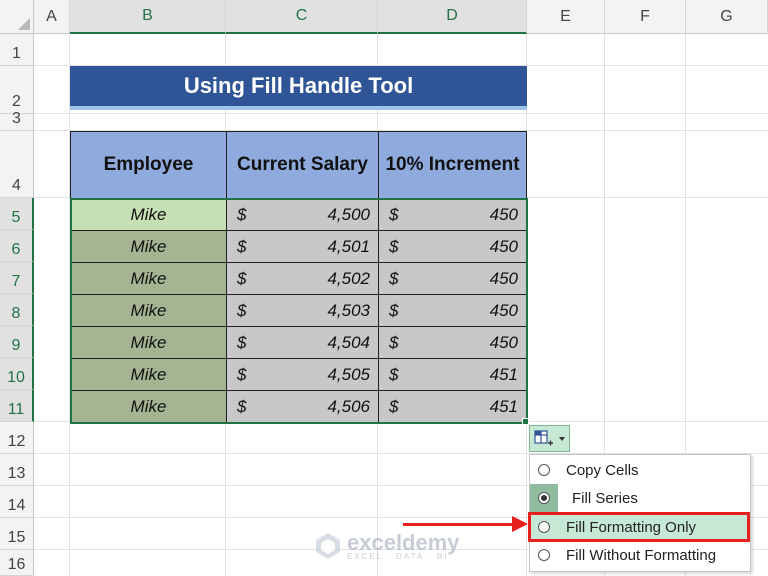 This screenshot has width=768, height=576. I want to click on header-increment: 10% Increment, so click(452, 165).